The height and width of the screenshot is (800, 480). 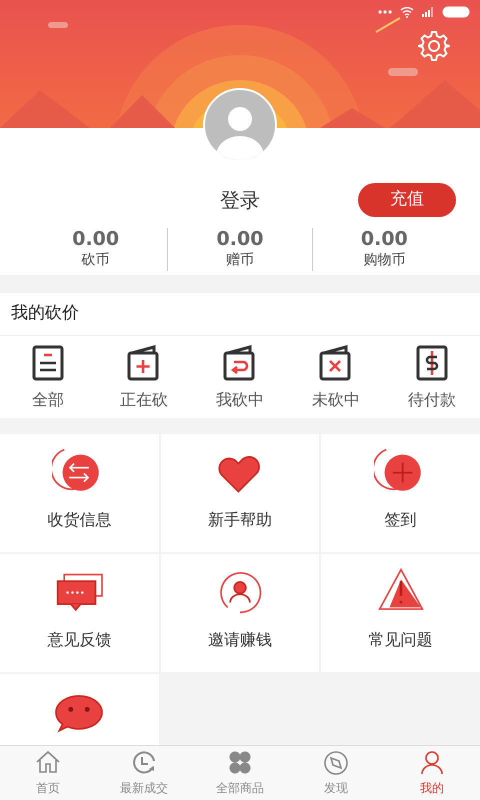 What do you see at coordinates (407, 200) in the screenshot?
I see `recharge-button: 充值` at bounding box center [407, 200].